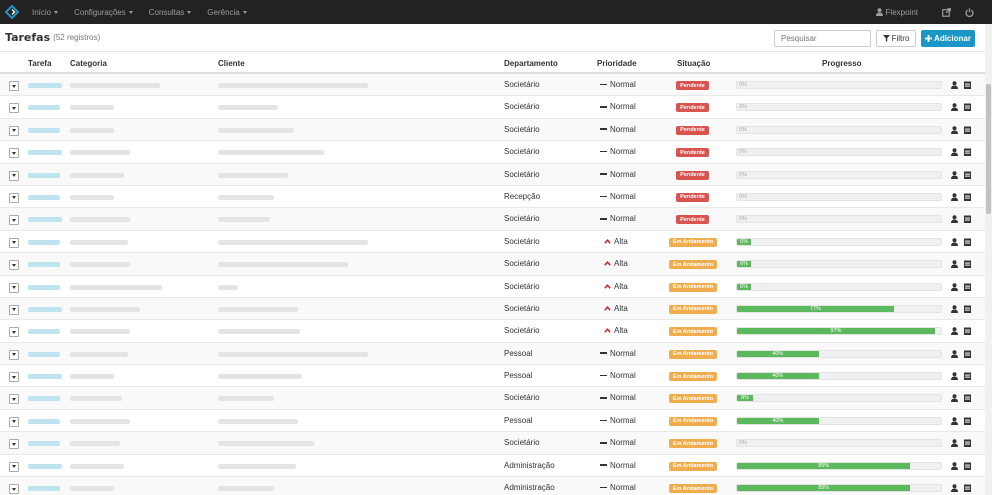 This screenshot has width=992, height=495. Describe the element at coordinates (896, 38) in the screenshot. I see `filter-button: Filtro` at that location.